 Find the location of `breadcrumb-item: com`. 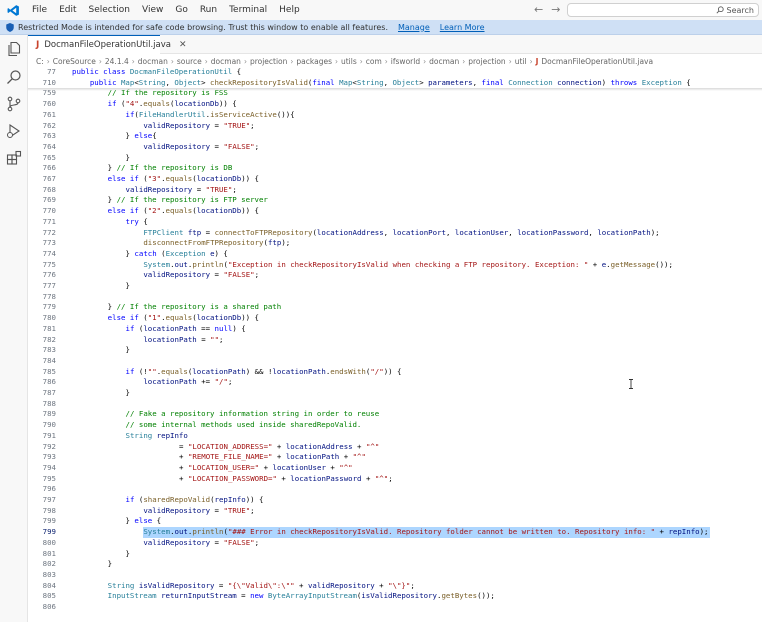

breadcrumb-item: com is located at coordinates (374, 61).